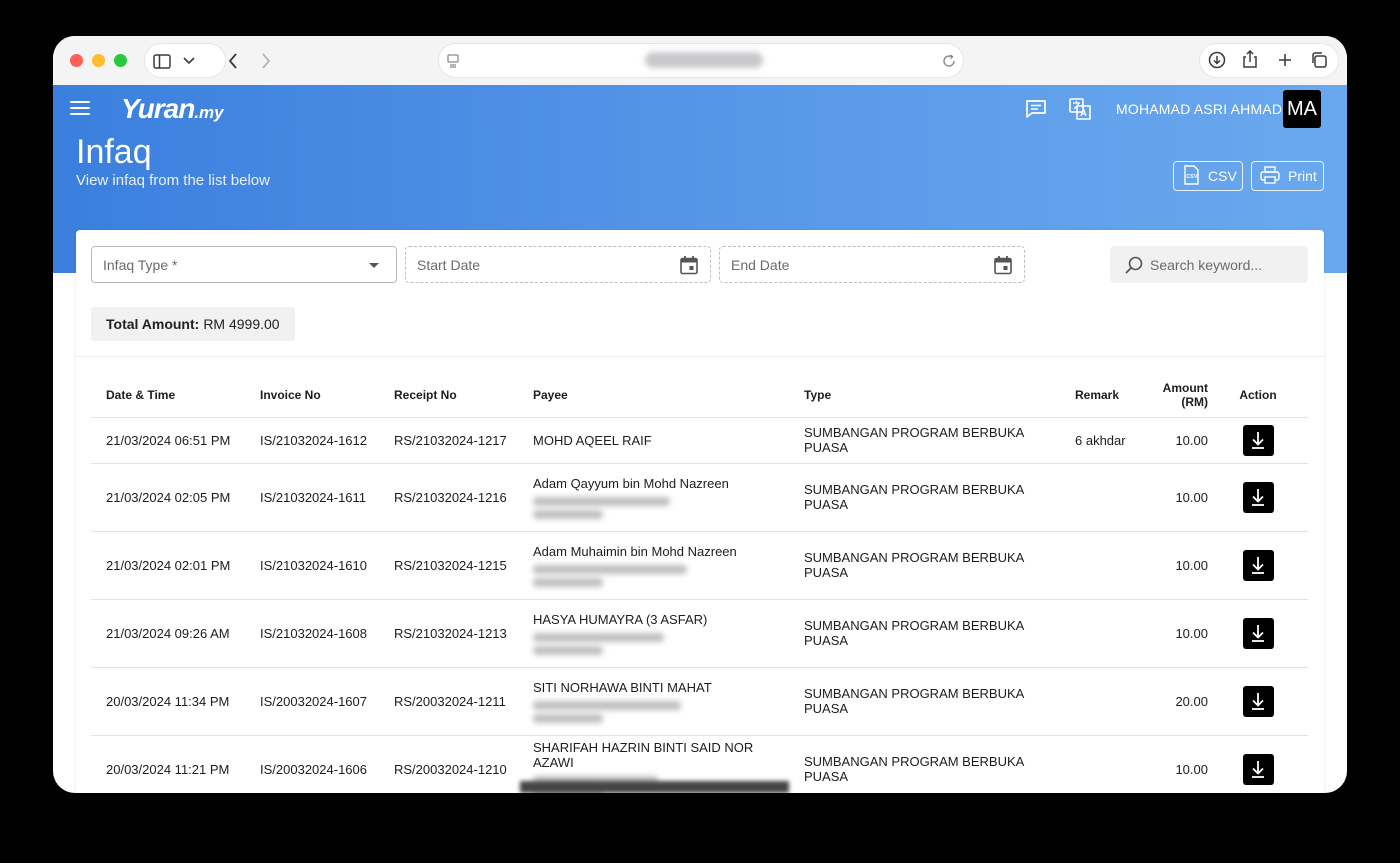 The width and height of the screenshot is (1400, 863). What do you see at coordinates (244, 264) in the screenshot?
I see `infaq-type-select: Infaq Type *` at bounding box center [244, 264].